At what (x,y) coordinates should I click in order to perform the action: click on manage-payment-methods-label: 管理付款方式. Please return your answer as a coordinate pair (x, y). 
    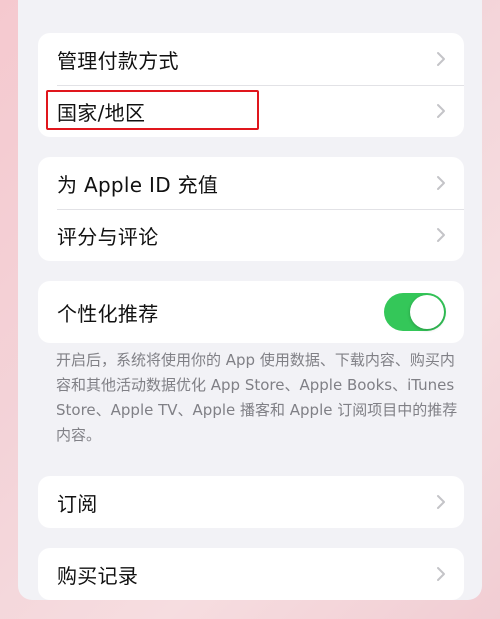
    Looking at the image, I should click on (118, 60).